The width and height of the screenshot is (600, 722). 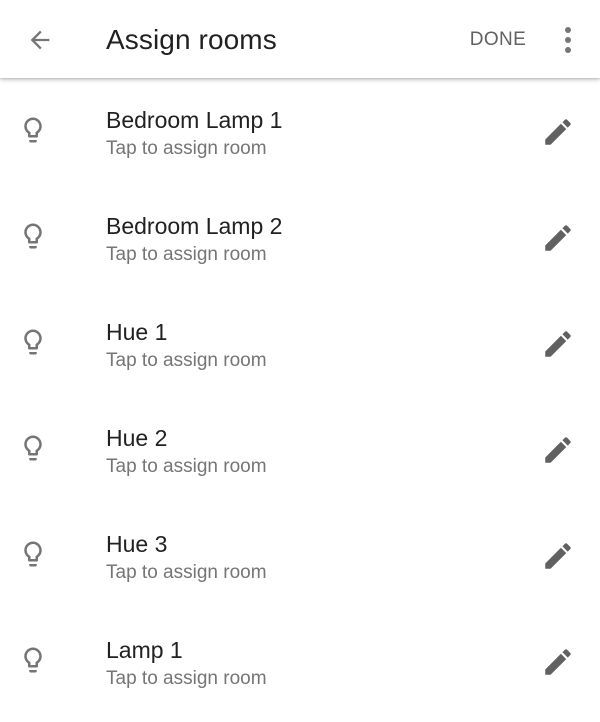 What do you see at coordinates (300, 239) in the screenshot?
I see `device-row: Bedroom Lamp 2 Tap to assign room` at bounding box center [300, 239].